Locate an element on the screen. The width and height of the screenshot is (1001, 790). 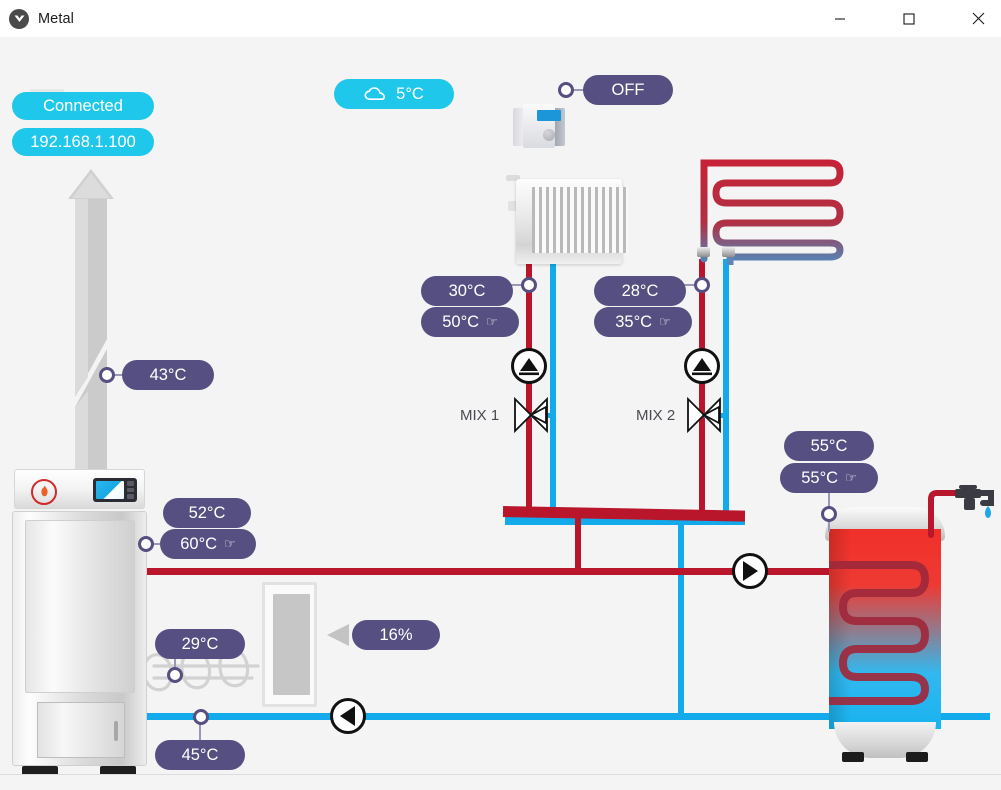
mix1-setpoint-value: 50°C is located at coordinates (461, 321).